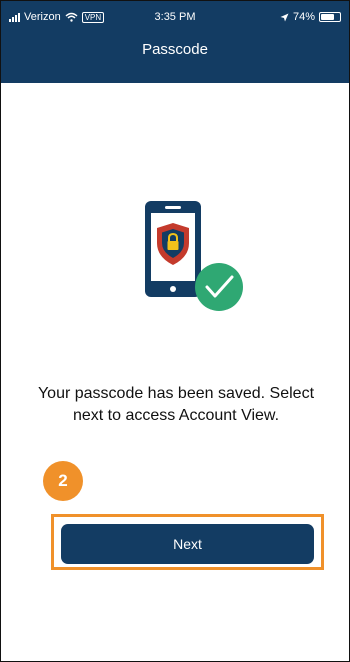 This screenshot has width=350, height=662. I want to click on page-title: Passcode, so click(175, 49).